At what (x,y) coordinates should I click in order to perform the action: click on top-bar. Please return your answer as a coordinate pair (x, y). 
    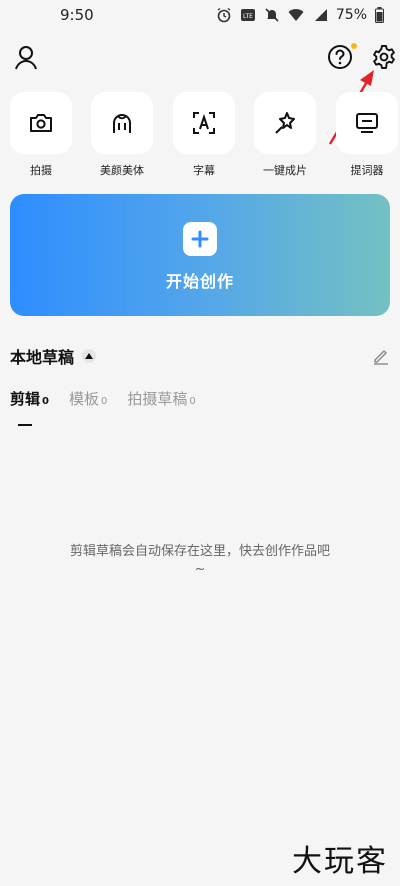
    Looking at the image, I should click on (200, 58).